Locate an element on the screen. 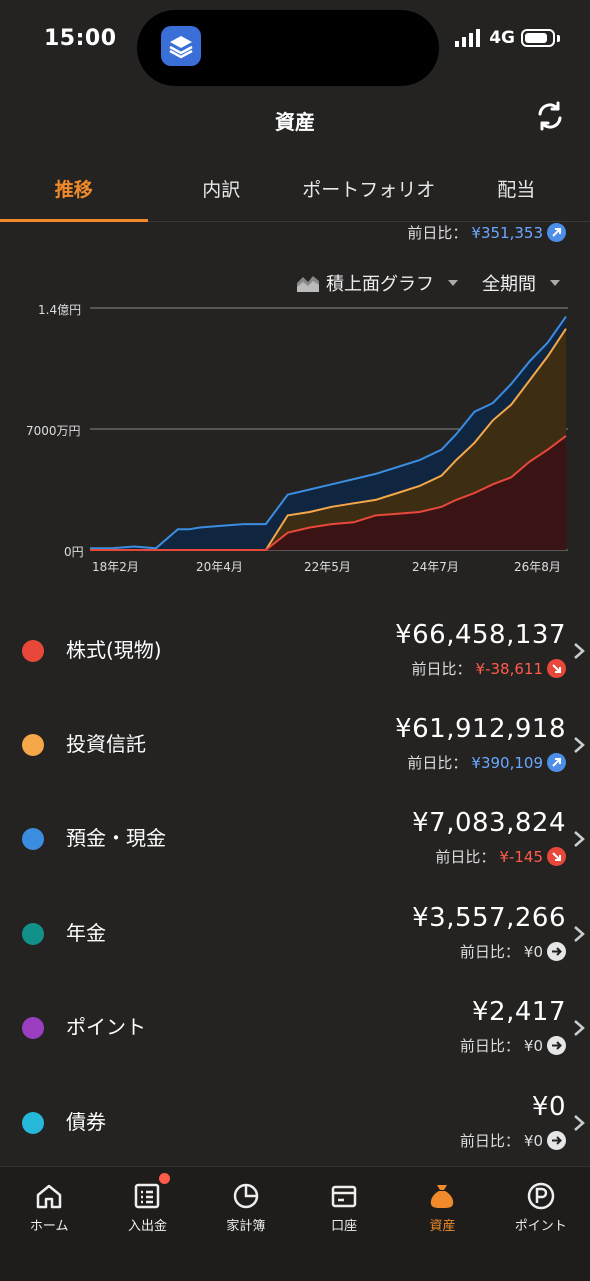 Image resolution: width=590 pixels, height=1281 pixels. network-type: 4G is located at coordinates (502, 38).